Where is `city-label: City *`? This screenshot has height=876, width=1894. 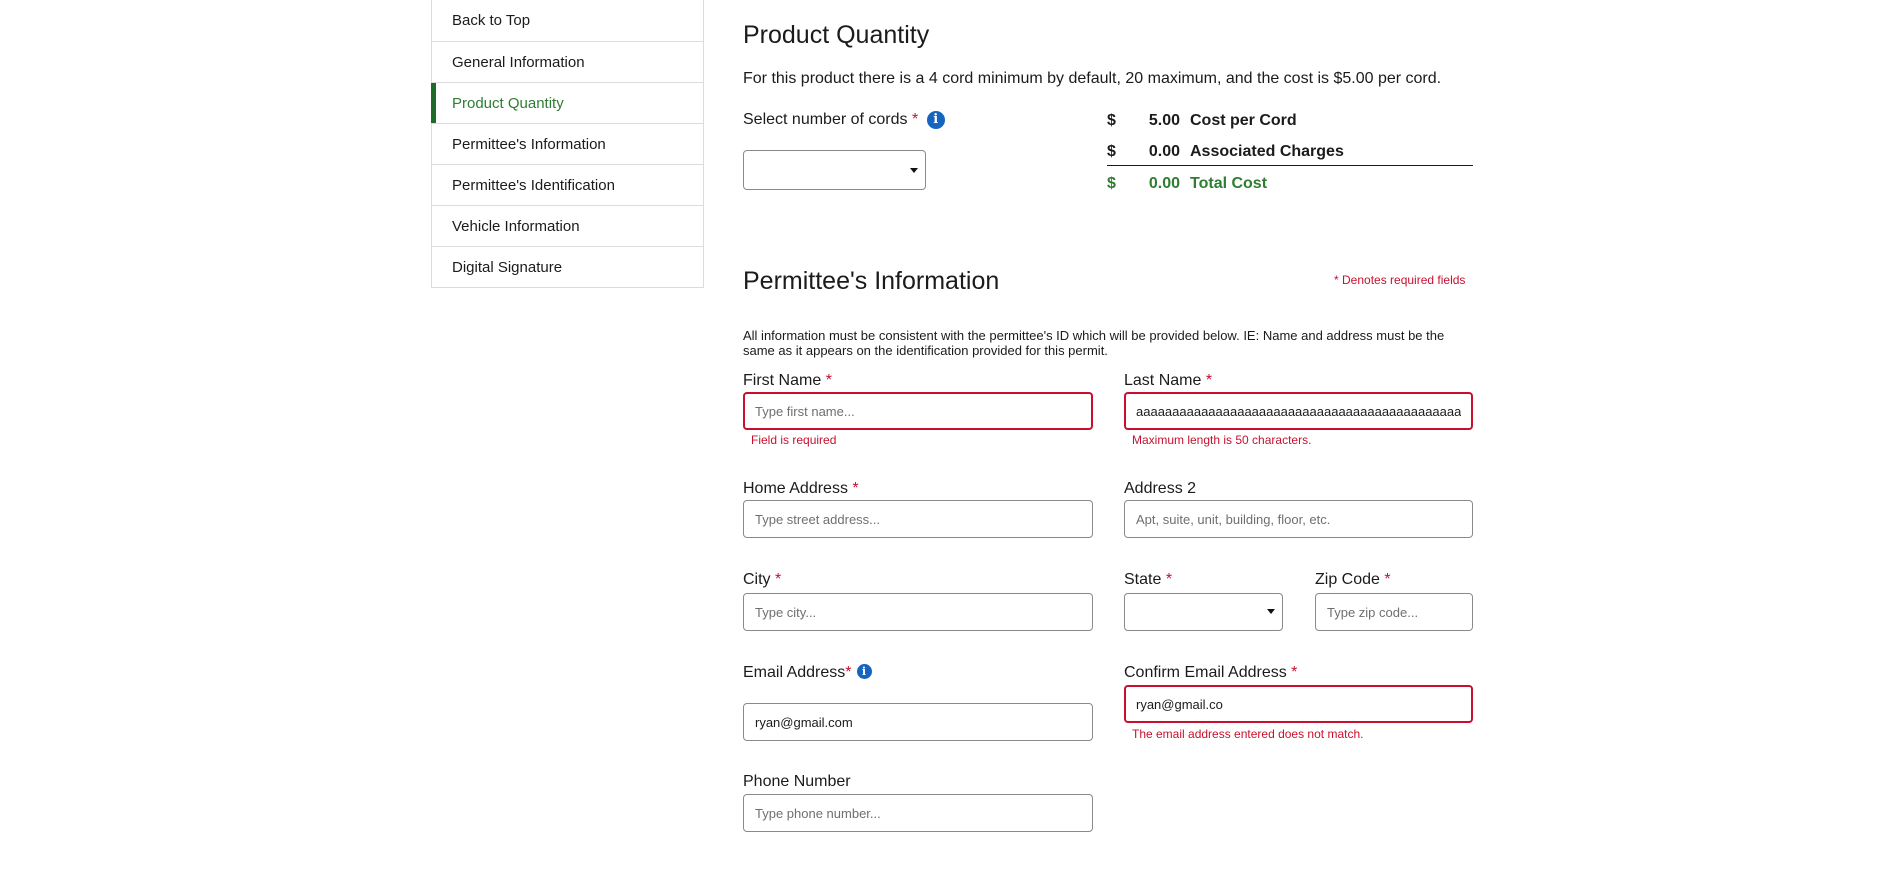
city-label: City * is located at coordinates (762, 579).